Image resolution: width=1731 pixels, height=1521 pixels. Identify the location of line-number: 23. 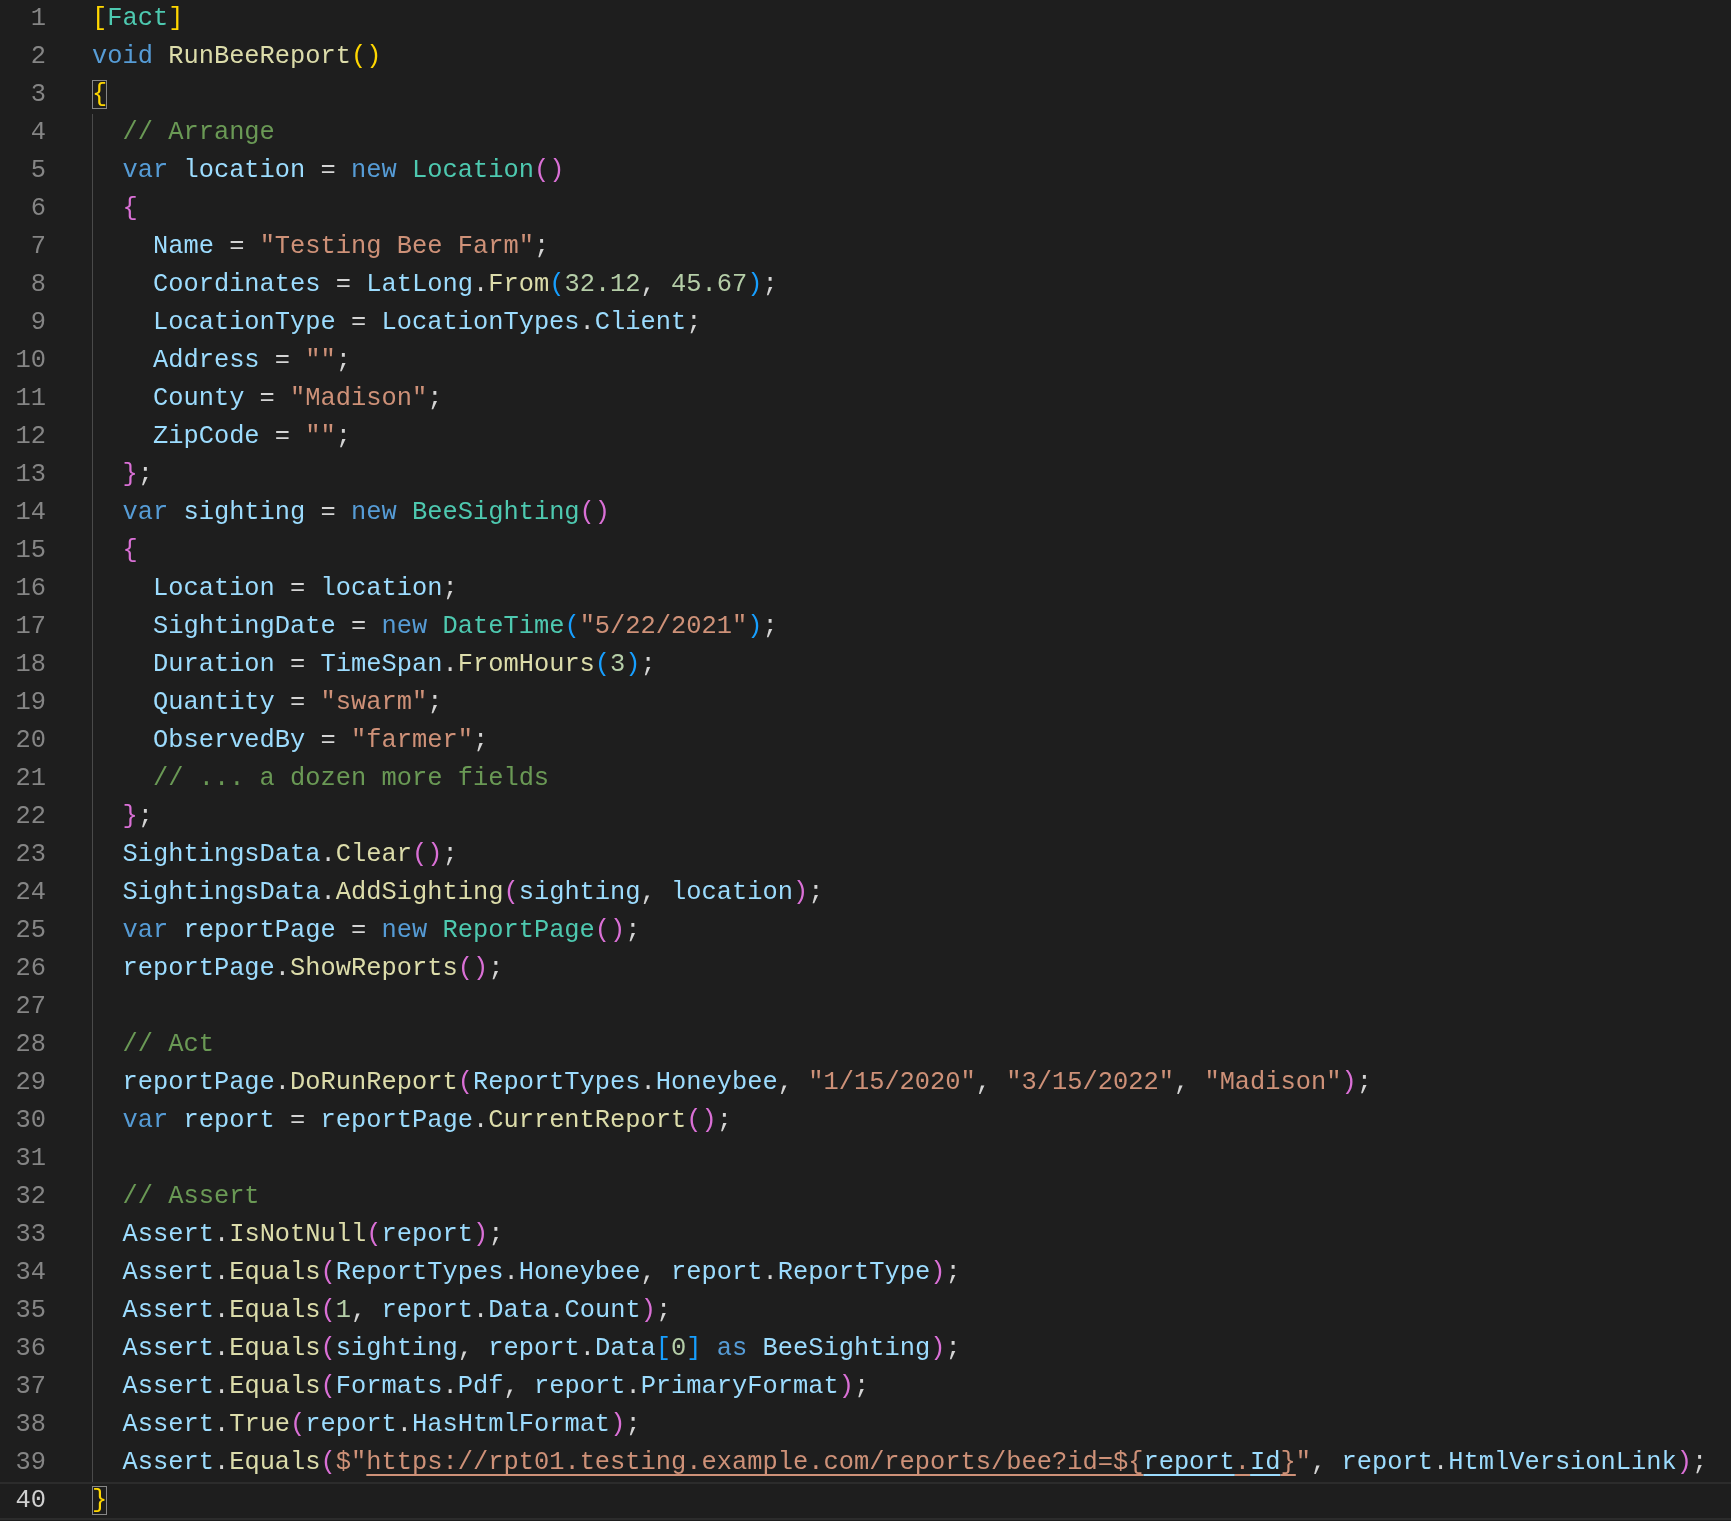
(30, 855).